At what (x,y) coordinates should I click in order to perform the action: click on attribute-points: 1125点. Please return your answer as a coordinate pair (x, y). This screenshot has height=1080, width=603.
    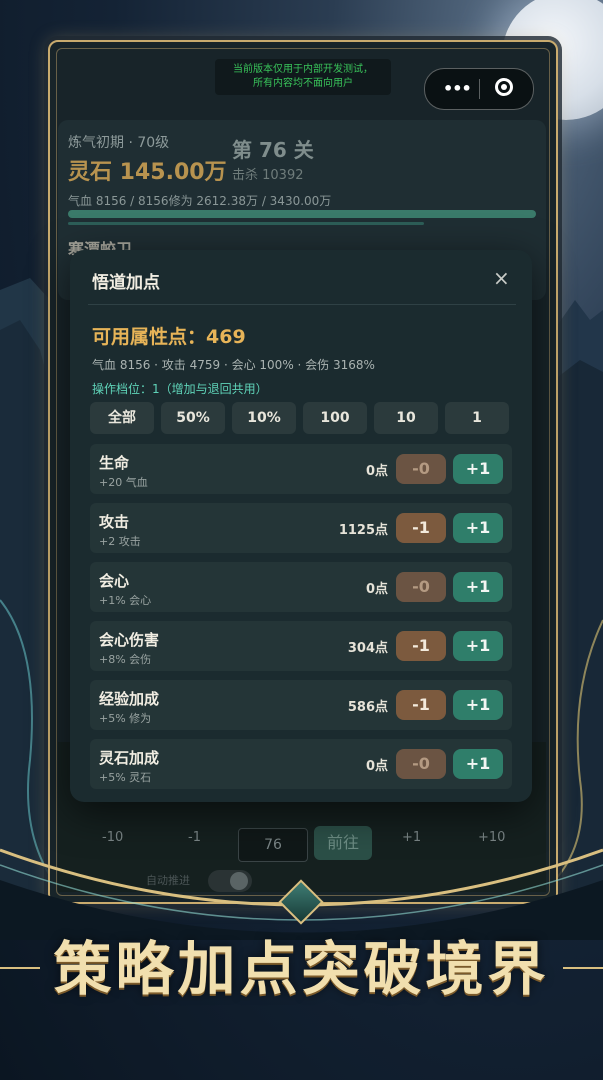
    Looking at the image, I should click on (363, 530).